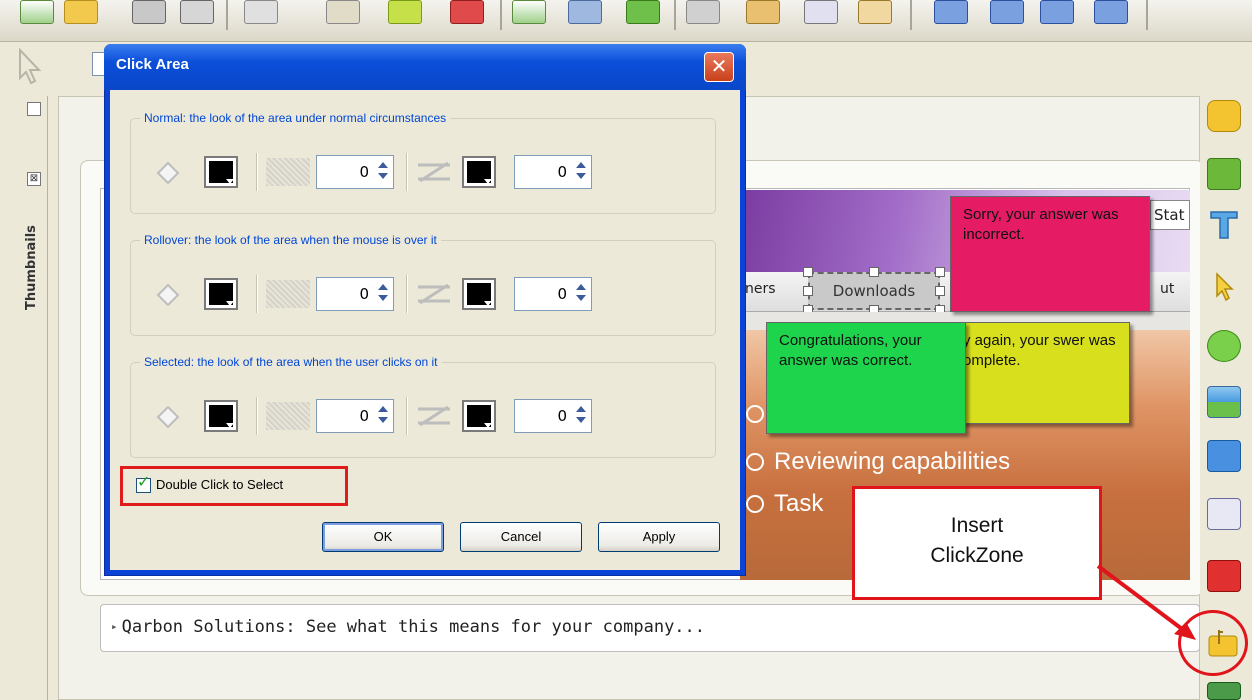 The width and height of the screenshot is (1252, 700). Describe the element at coordinates (1111, 12) in the screenshot. I see `last-icon` at that location.